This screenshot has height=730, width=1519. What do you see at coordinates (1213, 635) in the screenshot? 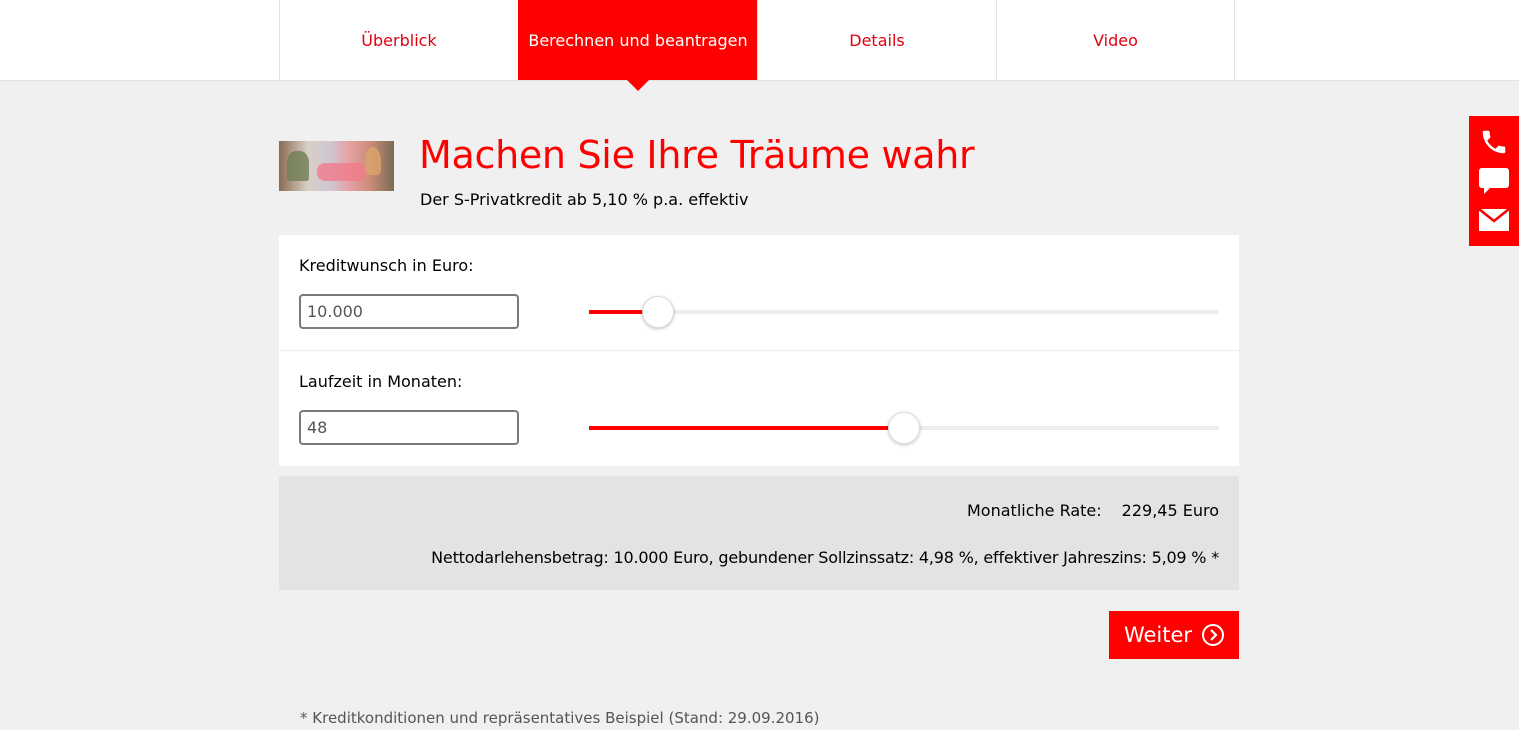
I see `chevron-right-icon` at bounding box center [1213, 635].